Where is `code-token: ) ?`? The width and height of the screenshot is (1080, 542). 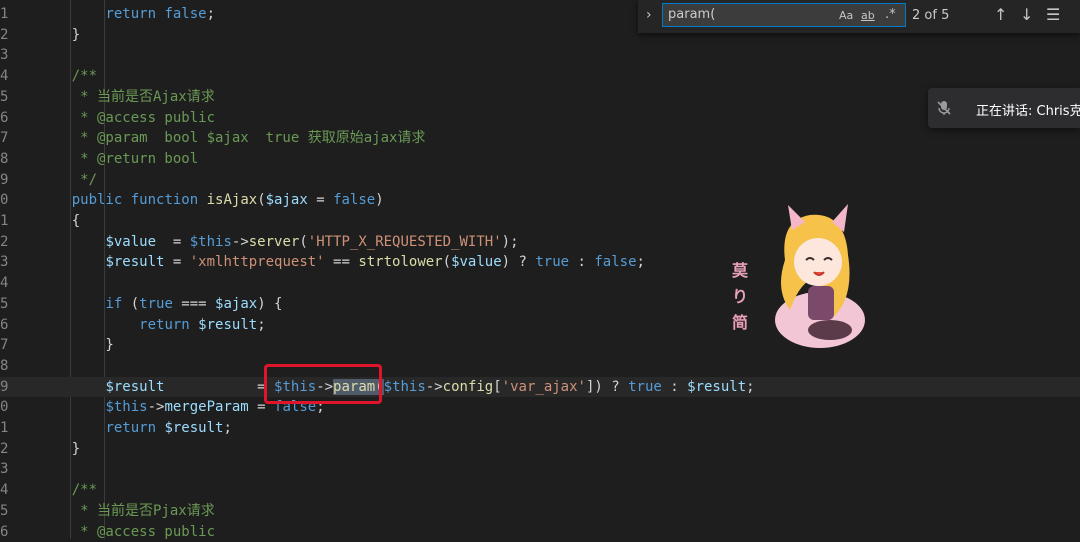
code-token: ) ? is located at coordinates (519, 262).